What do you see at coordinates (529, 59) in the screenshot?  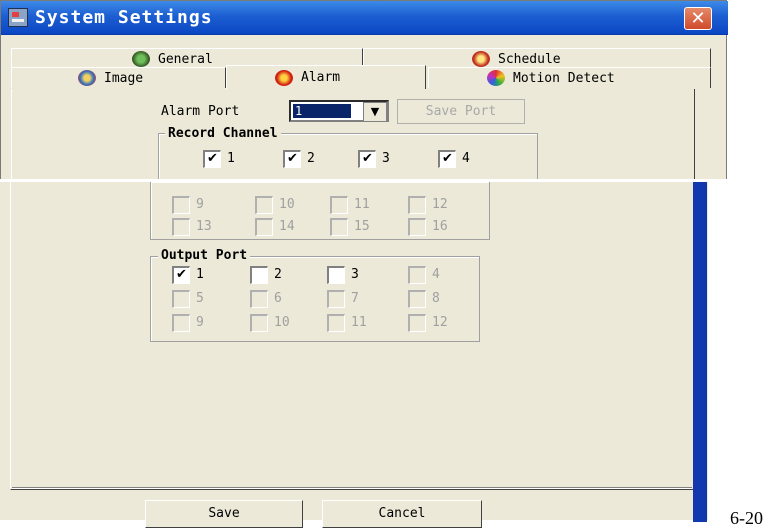 I see `tab-schedule-label: Schedule` at bounding box center [529, 59].